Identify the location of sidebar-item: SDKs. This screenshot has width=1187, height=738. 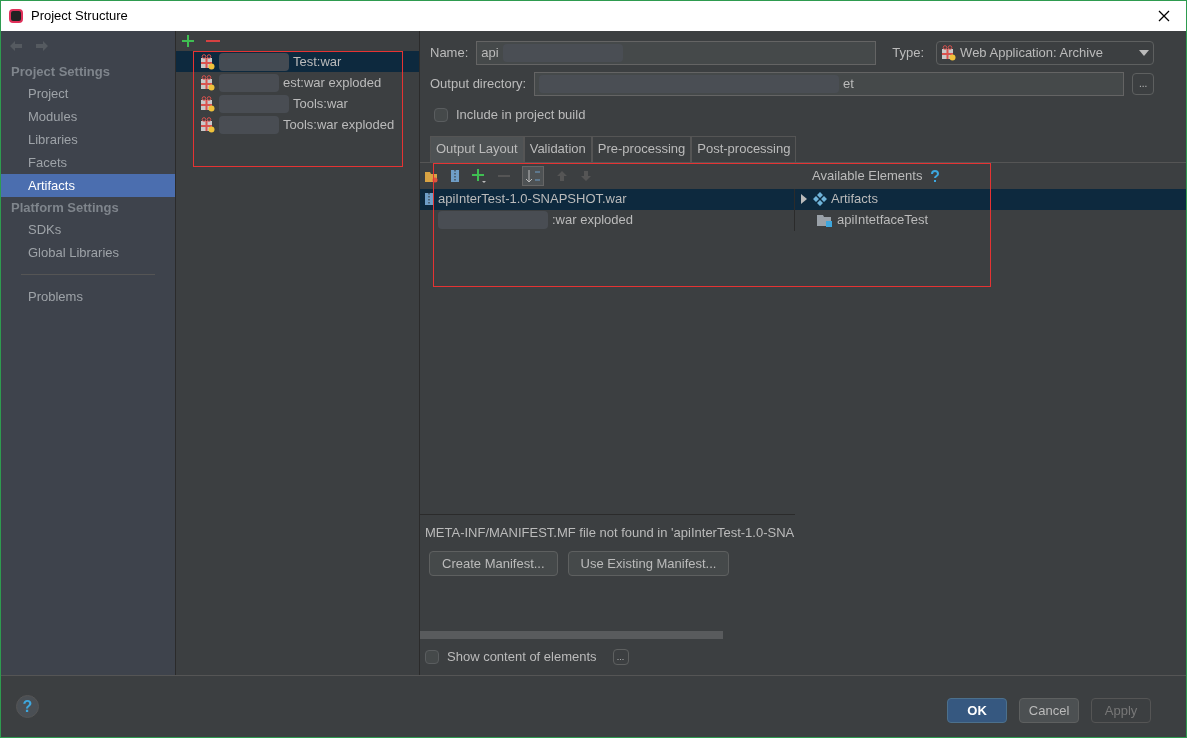
(88, 229).